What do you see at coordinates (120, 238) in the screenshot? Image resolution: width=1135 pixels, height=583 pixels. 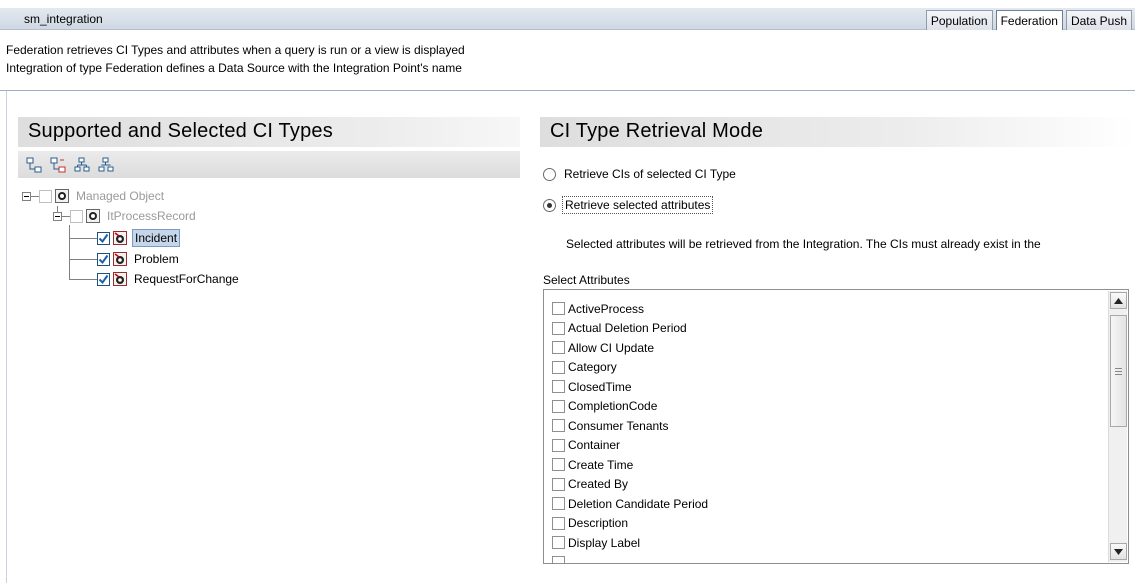 I see `incident-type-icon` at bounding box center [120, 238].